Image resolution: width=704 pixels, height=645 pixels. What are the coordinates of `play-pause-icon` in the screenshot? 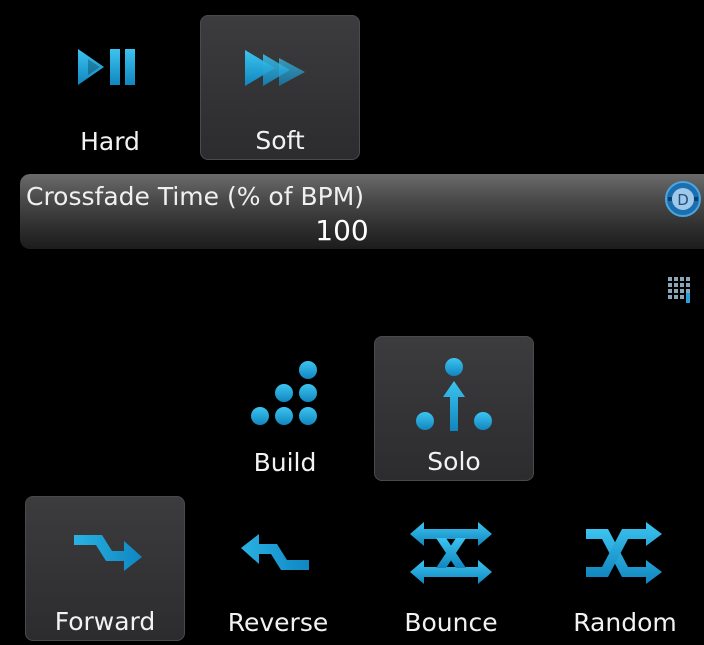 It's located at (106, 67).